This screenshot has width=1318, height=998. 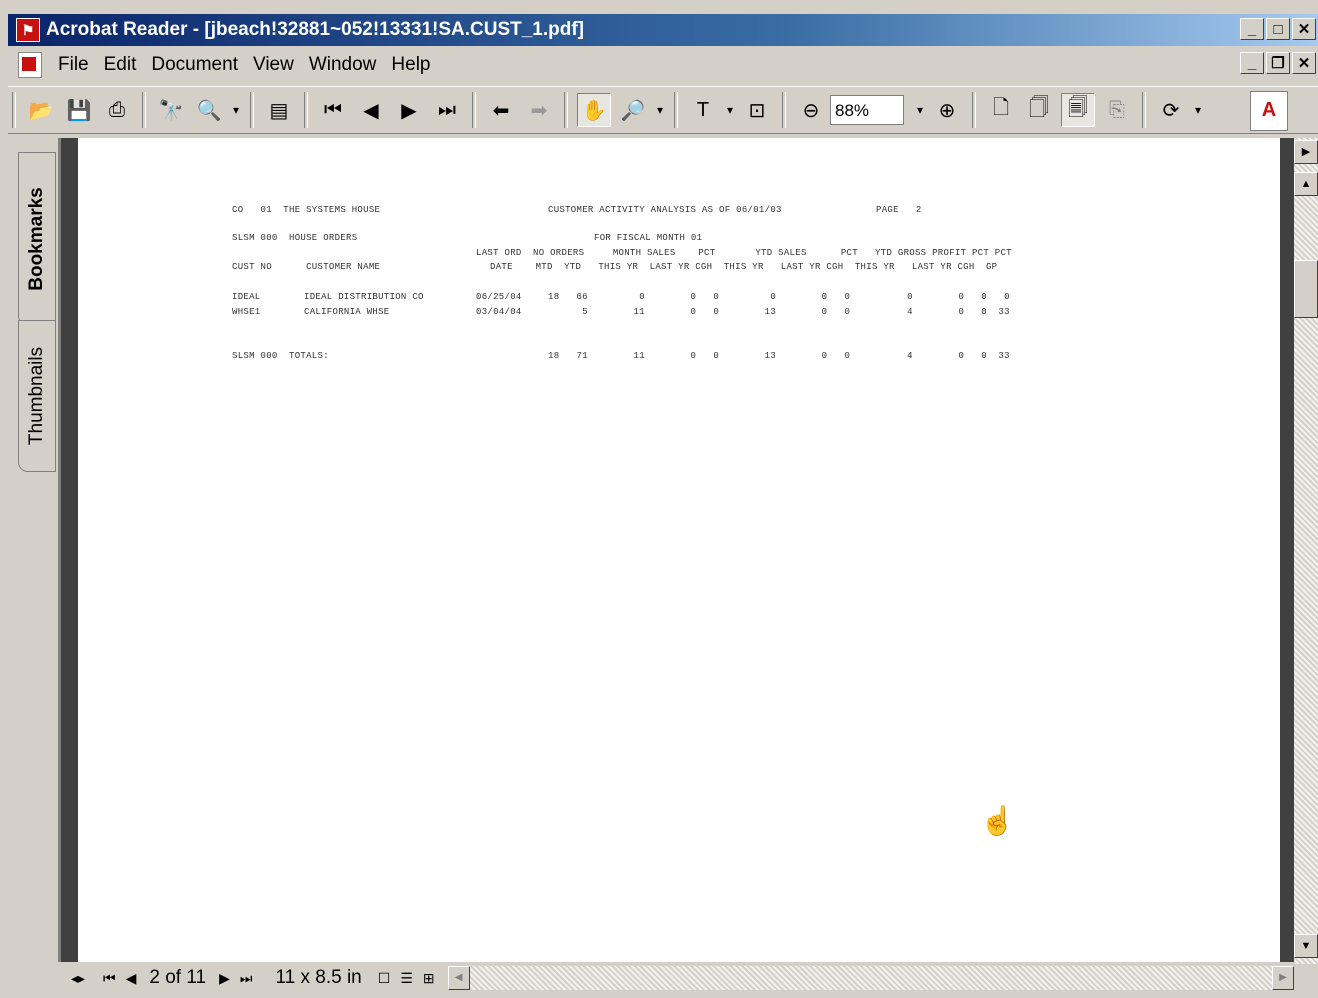 What do you see at coordinates (122, 65) in the screenshot?
I see `menu-edit: Edit` at bounding box center [122, 65].